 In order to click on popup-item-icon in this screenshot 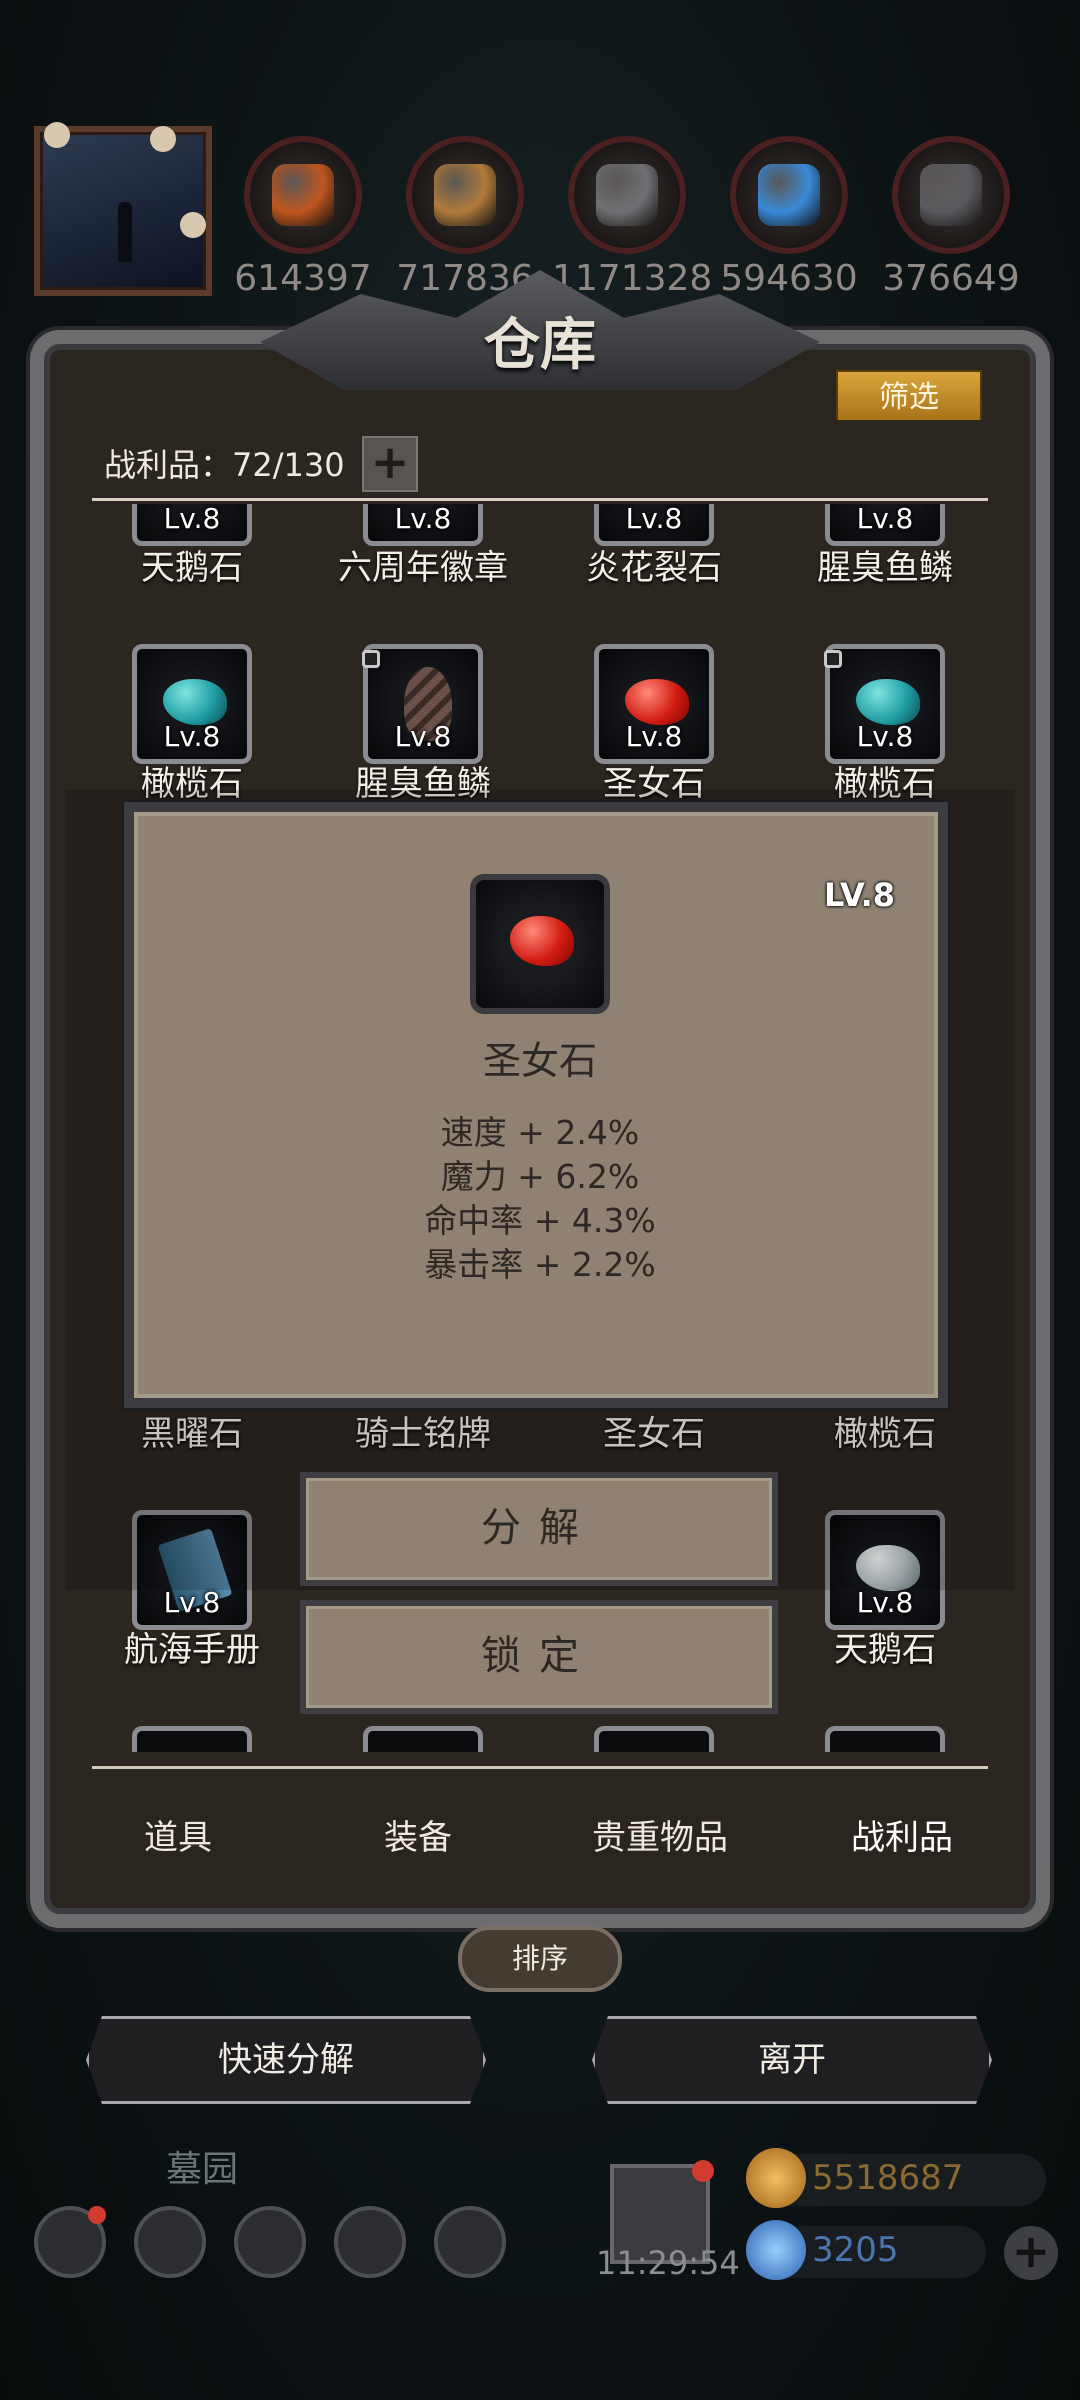, I will do `click(540, 944)`.